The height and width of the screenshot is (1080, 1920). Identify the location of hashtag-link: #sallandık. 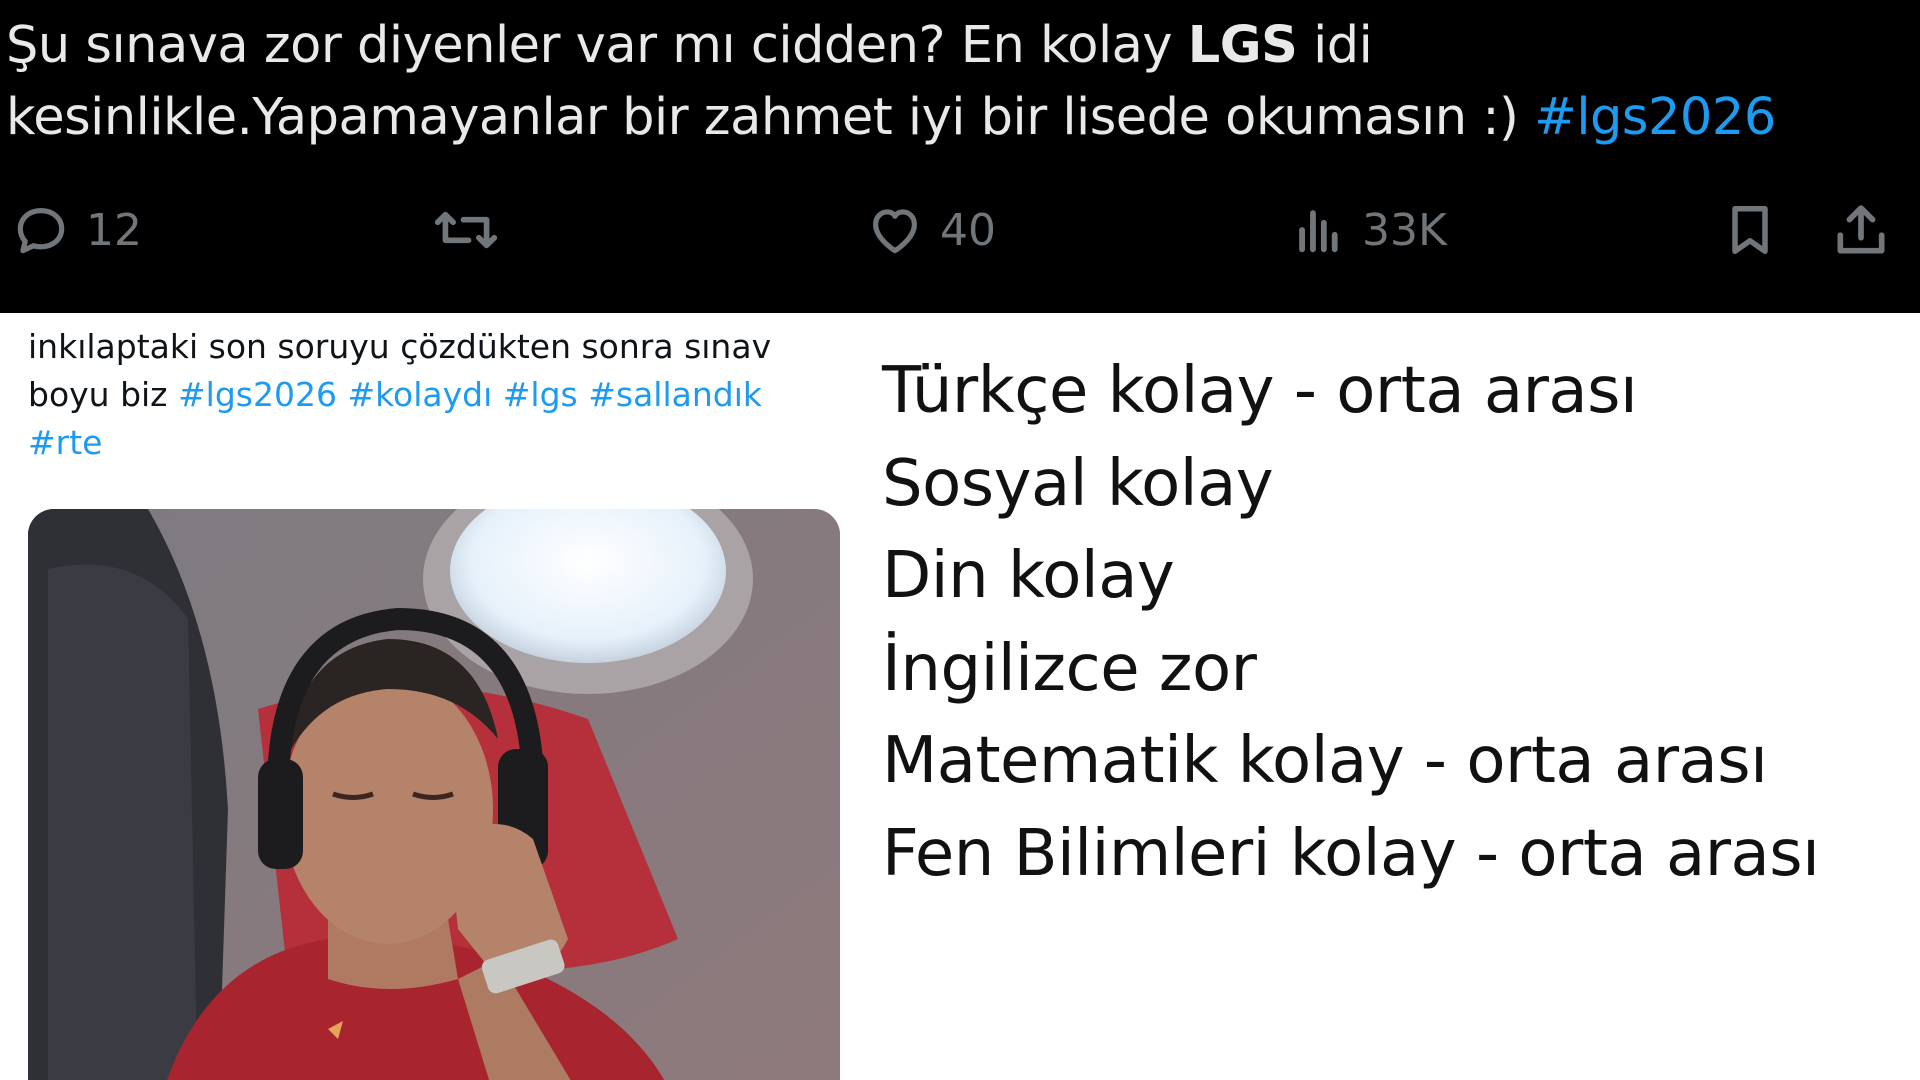
(675, 394).